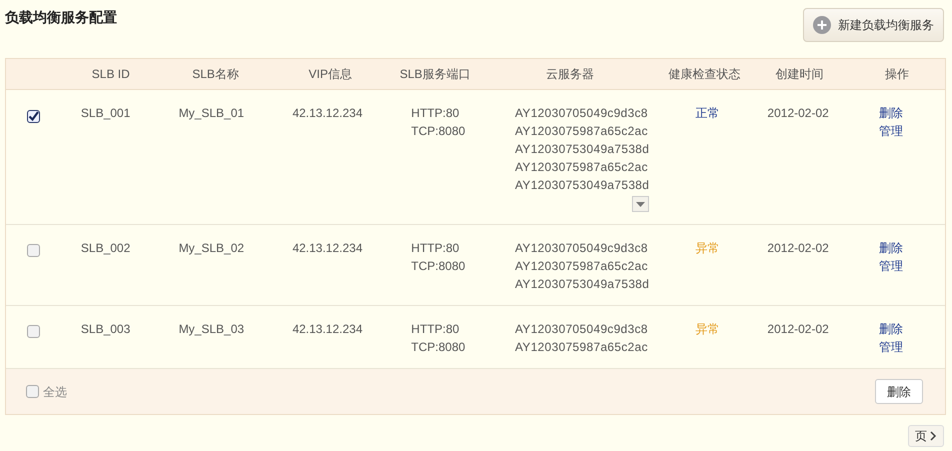 This screenshot has height=451, width=952. I want to click on health-status: 正常, so click(708, 113).